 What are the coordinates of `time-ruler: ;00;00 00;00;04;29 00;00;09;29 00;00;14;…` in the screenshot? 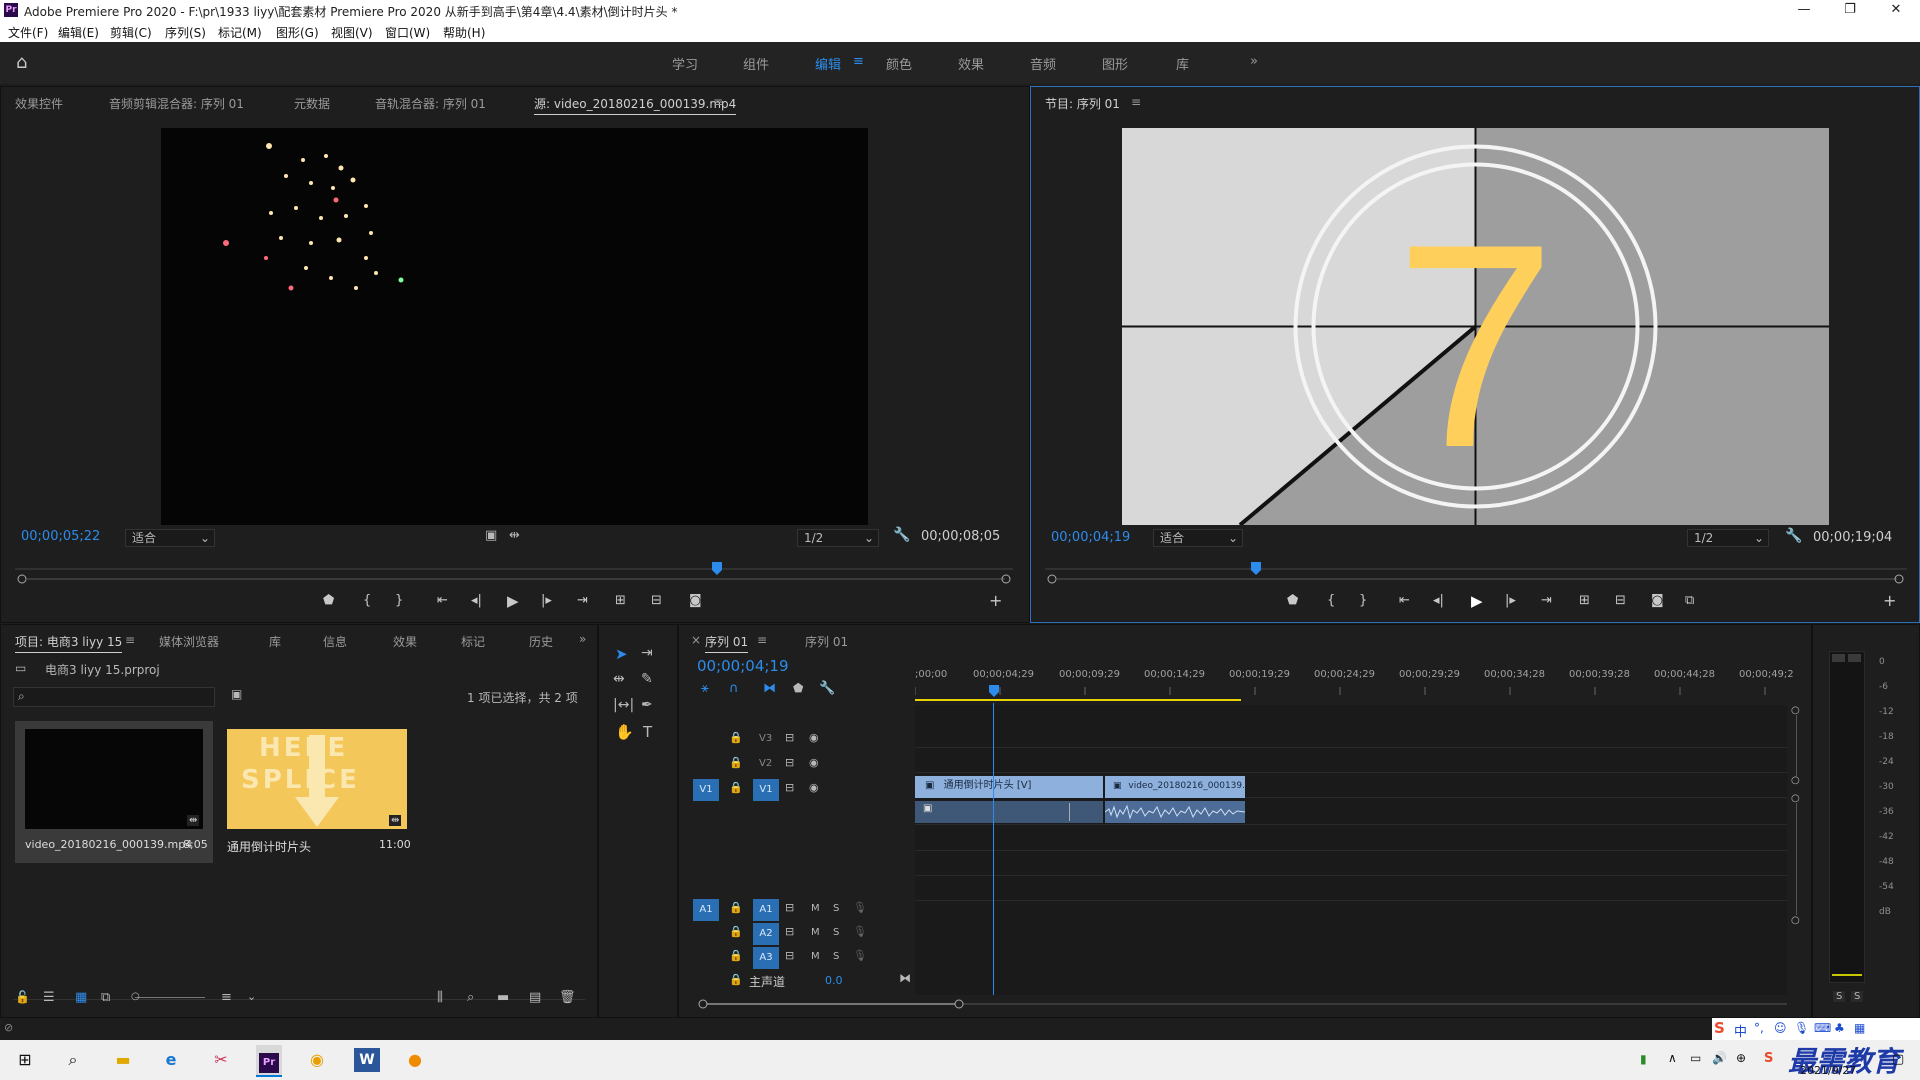 It's located at (1354, 685).